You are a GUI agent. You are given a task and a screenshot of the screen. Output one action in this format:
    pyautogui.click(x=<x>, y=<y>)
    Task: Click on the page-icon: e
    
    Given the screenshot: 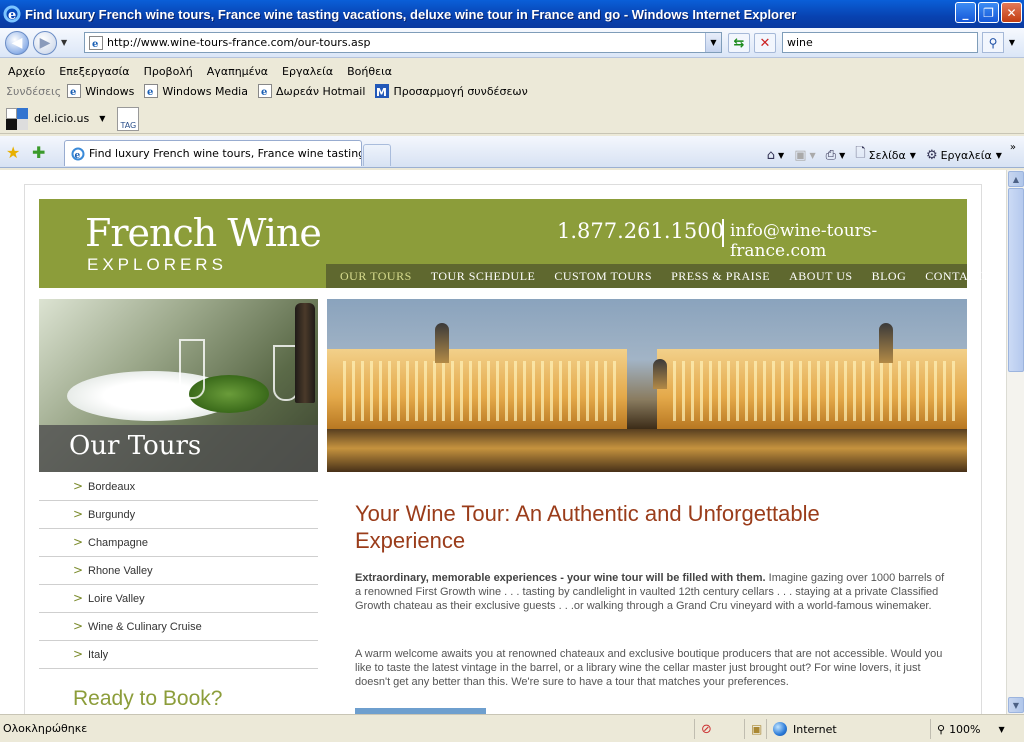 What is the action you would take?
    pyautogui.click(x=96, y=42)
    